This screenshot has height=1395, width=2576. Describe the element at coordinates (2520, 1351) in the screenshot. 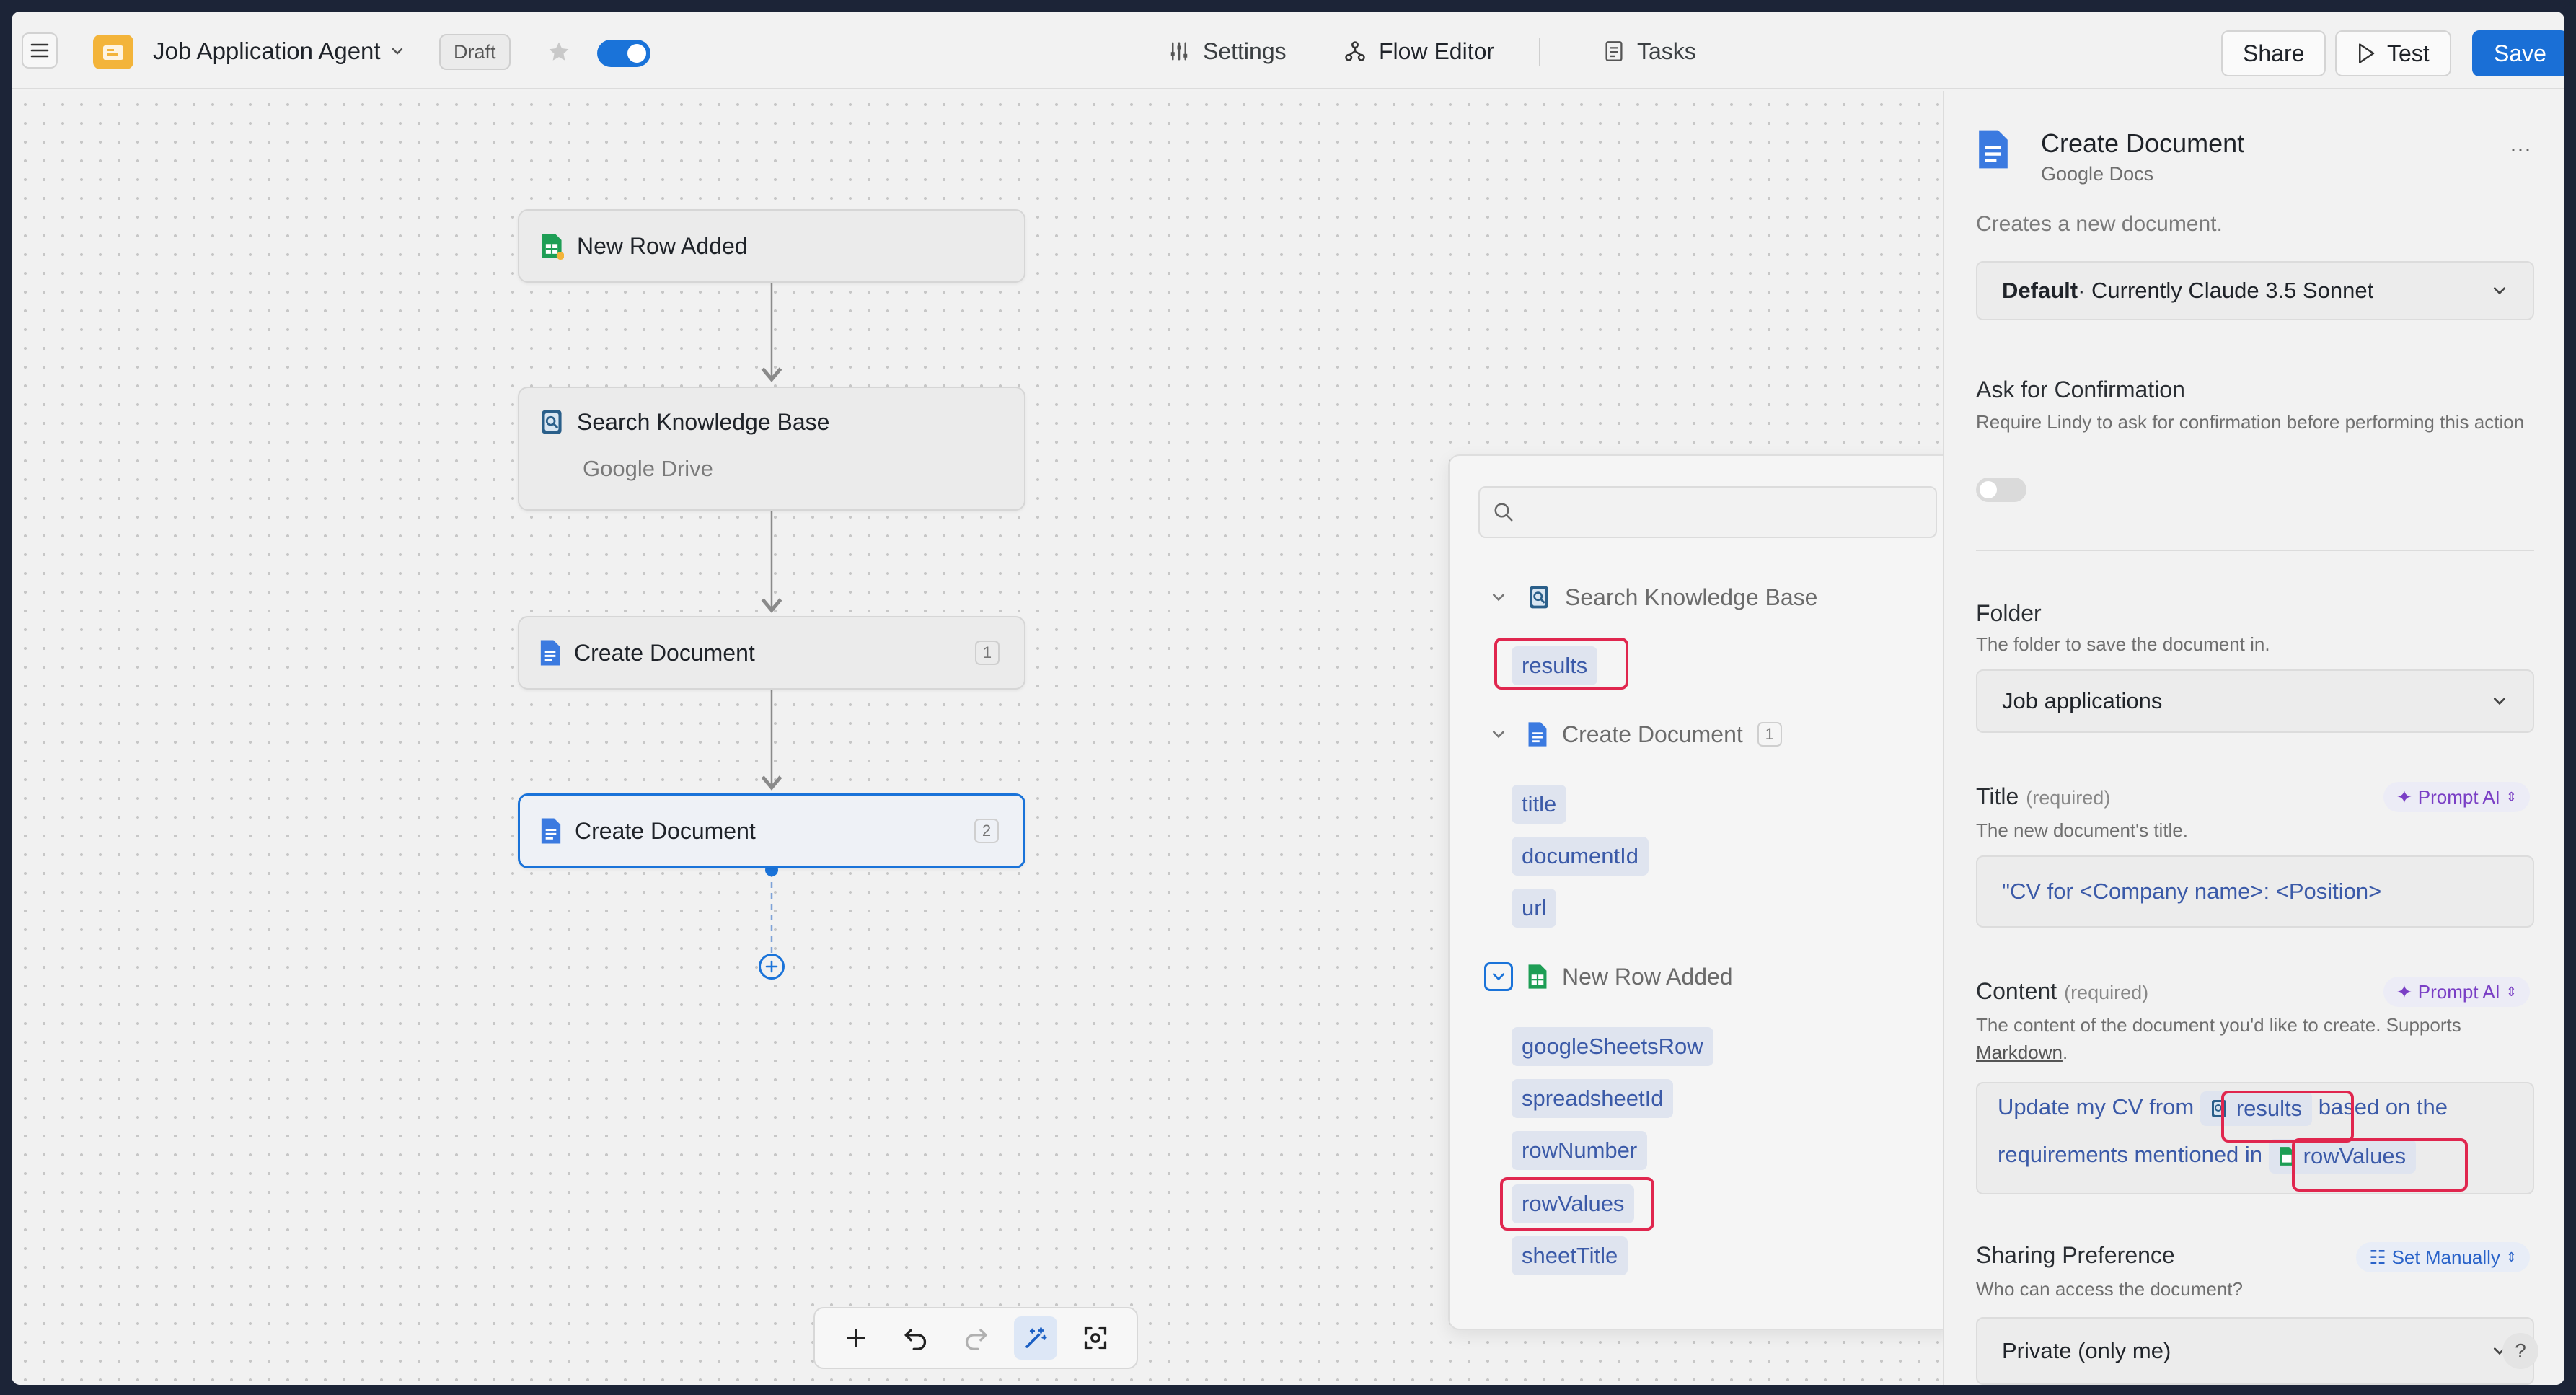

I see `help-button: ?` at that location.